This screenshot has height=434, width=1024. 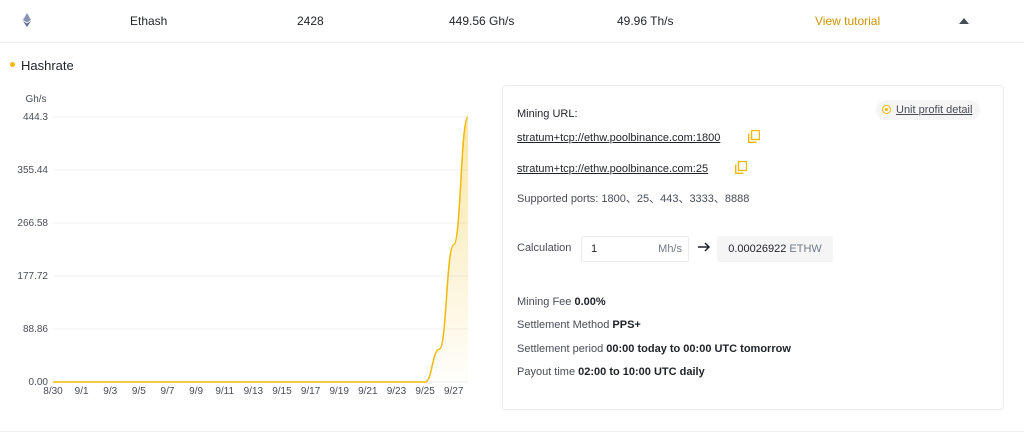 What do you see at coordinates (339, 391) in the screenshot?
I see `x-tick-label: 9/19` at bounding box center [339, 391].